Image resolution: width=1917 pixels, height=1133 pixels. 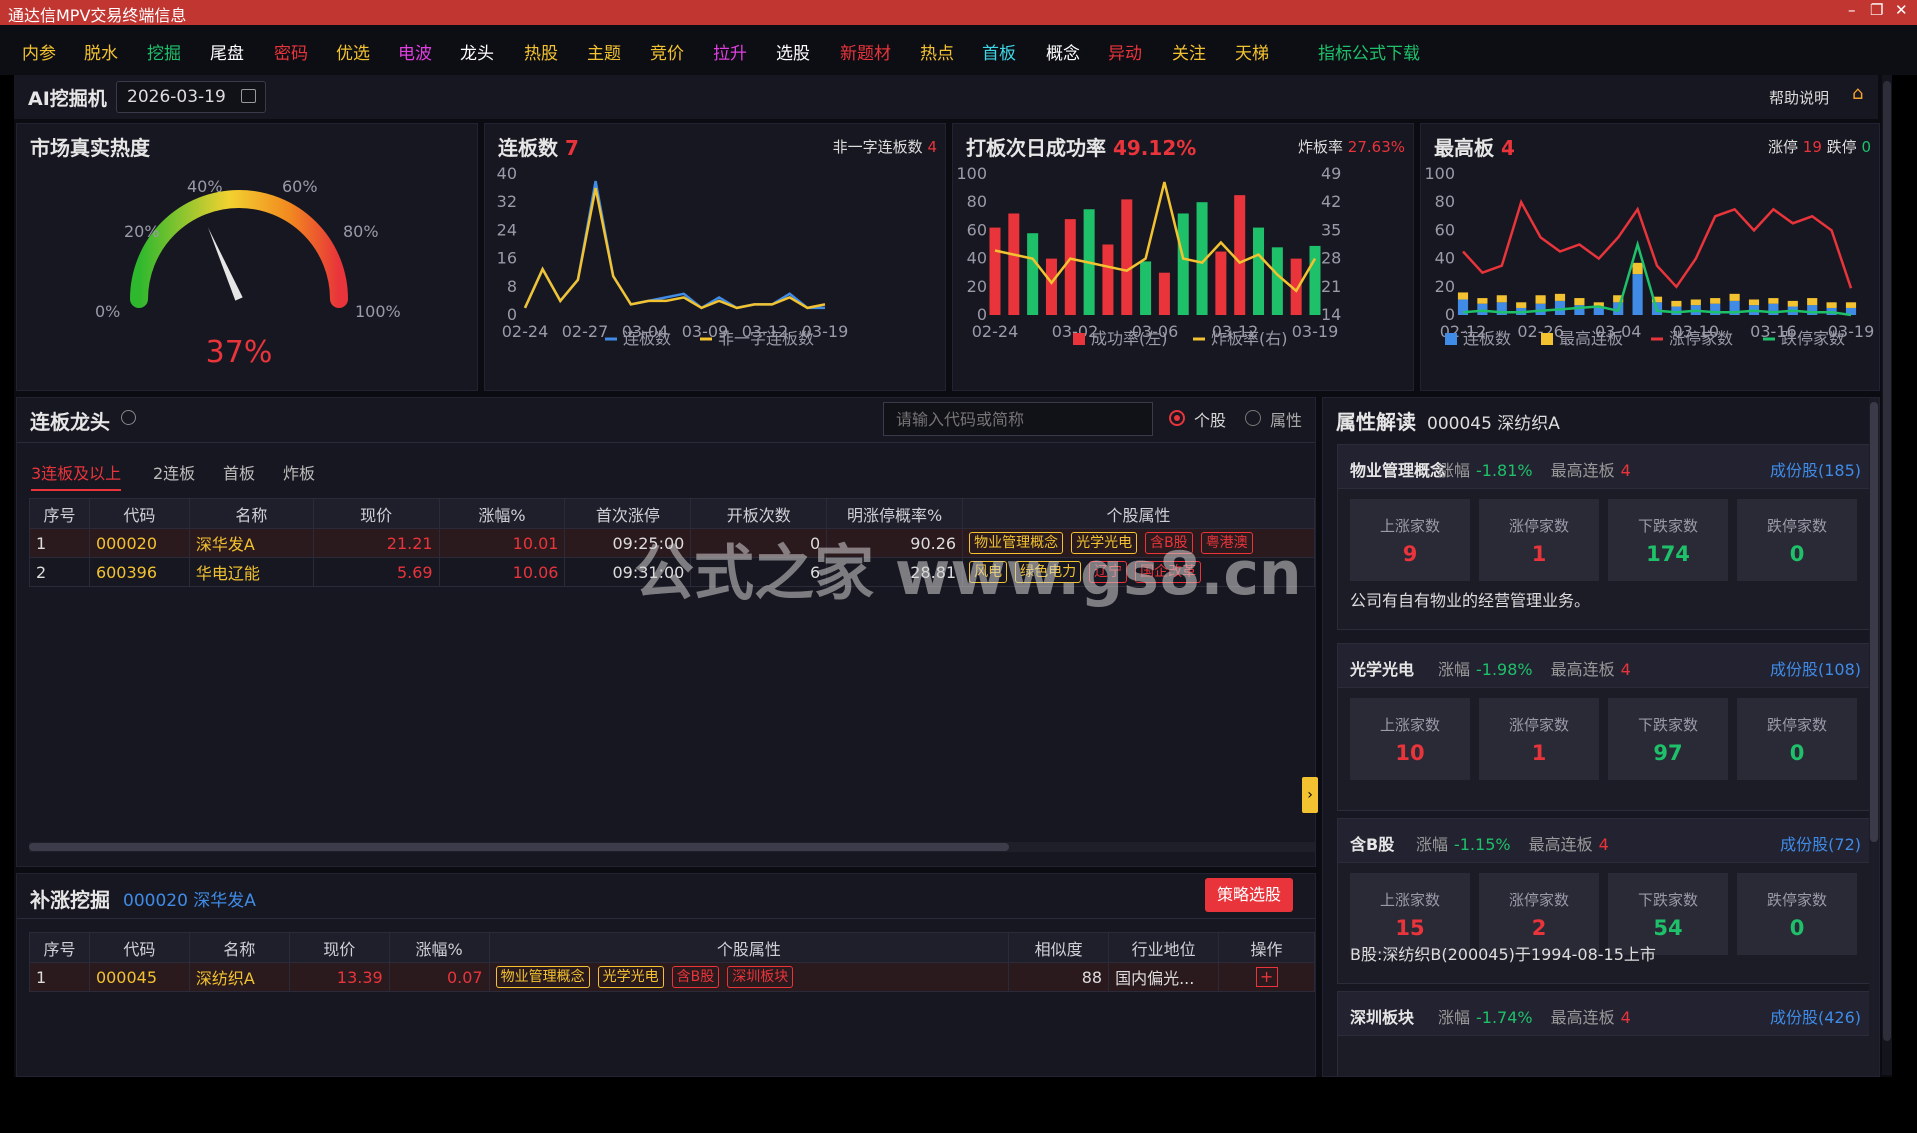 I want to click on col-header: 明涨停概率%, so click(x=895, y=513).